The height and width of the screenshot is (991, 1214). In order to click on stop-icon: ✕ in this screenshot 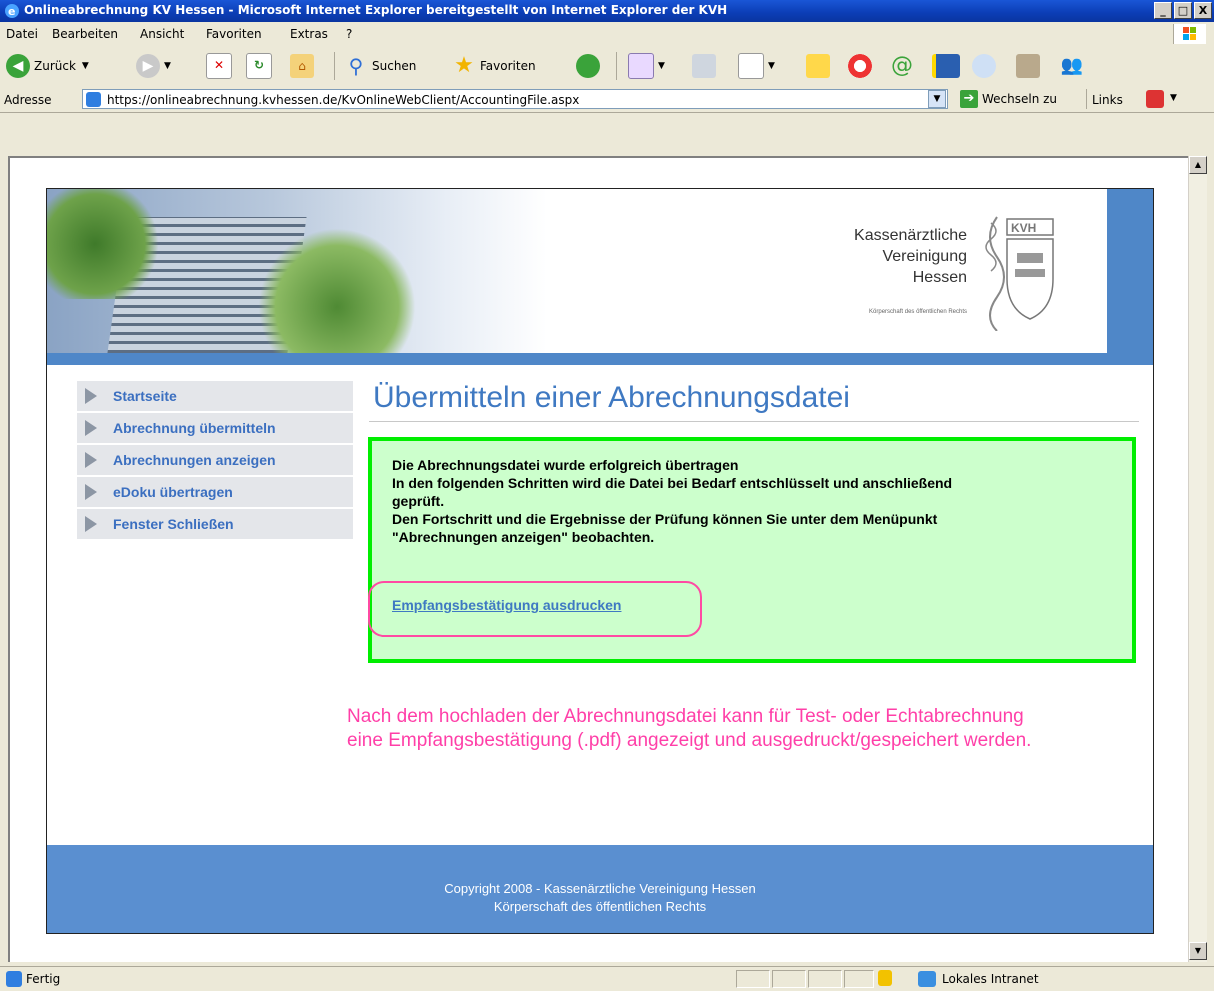, I will do `click(219, 66)`.